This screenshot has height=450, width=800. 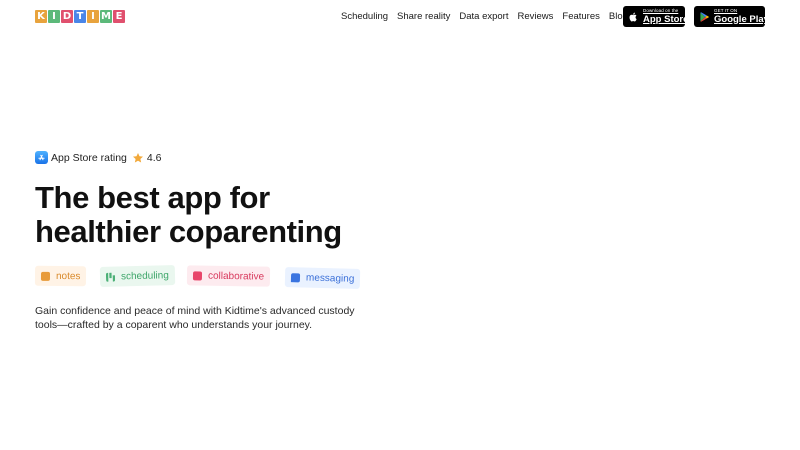 I want to click on tag-notes: notes, so click(x=60, y=276).